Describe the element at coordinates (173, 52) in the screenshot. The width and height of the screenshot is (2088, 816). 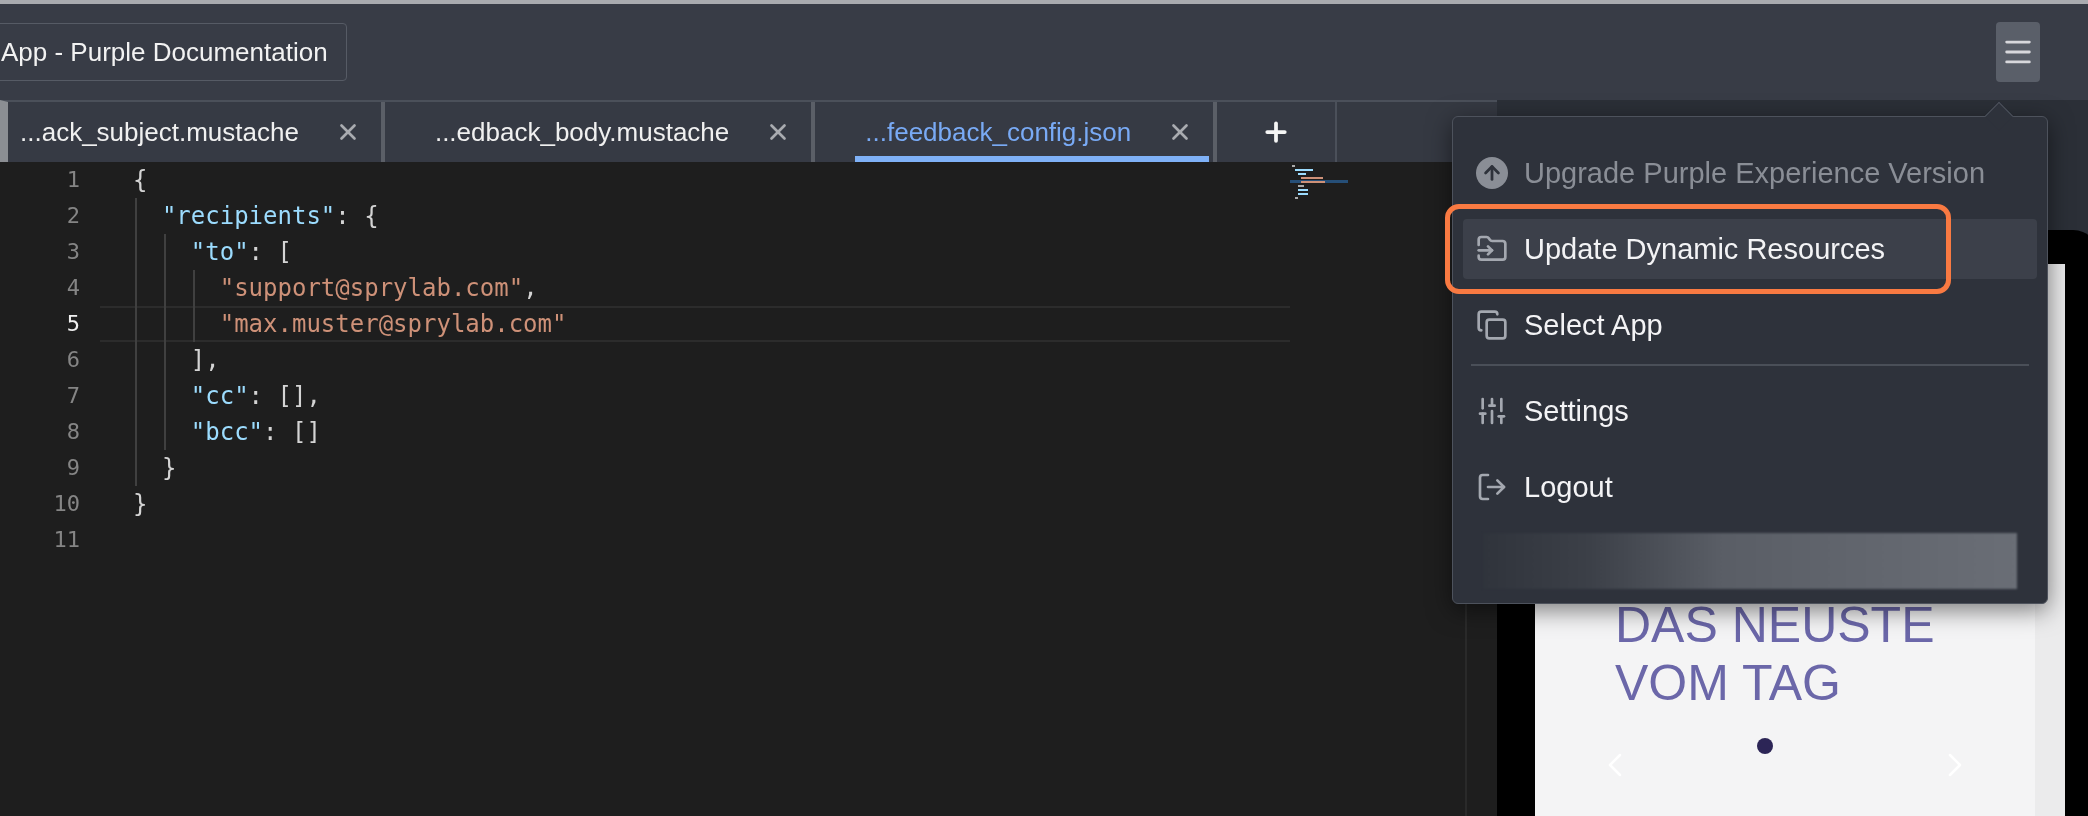
I see `app-title: App - Purple Documentation` at that location.